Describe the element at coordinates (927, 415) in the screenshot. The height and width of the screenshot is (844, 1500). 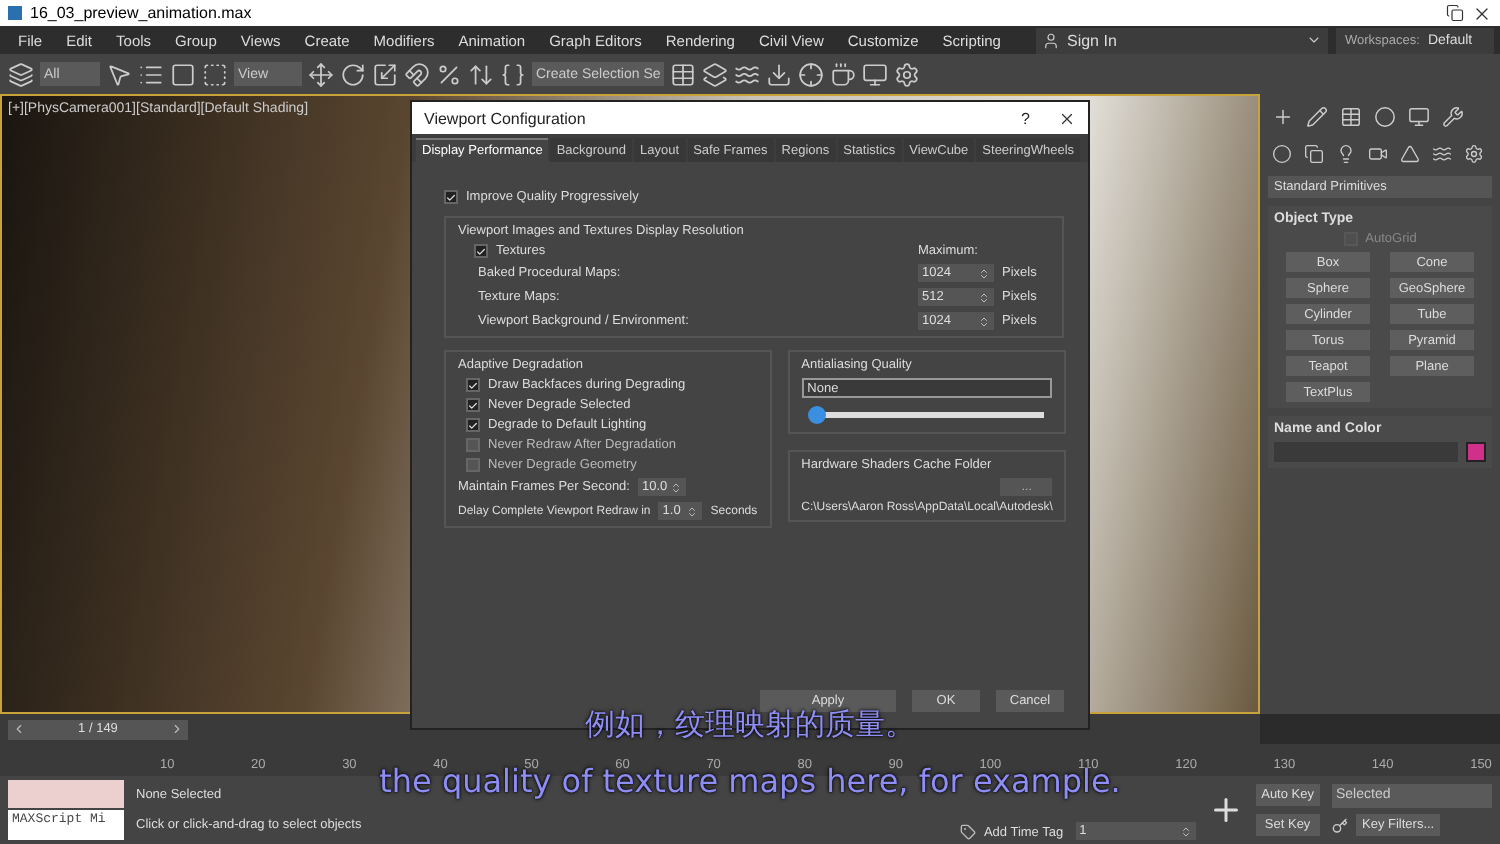
I see `quality-slider` at that location.